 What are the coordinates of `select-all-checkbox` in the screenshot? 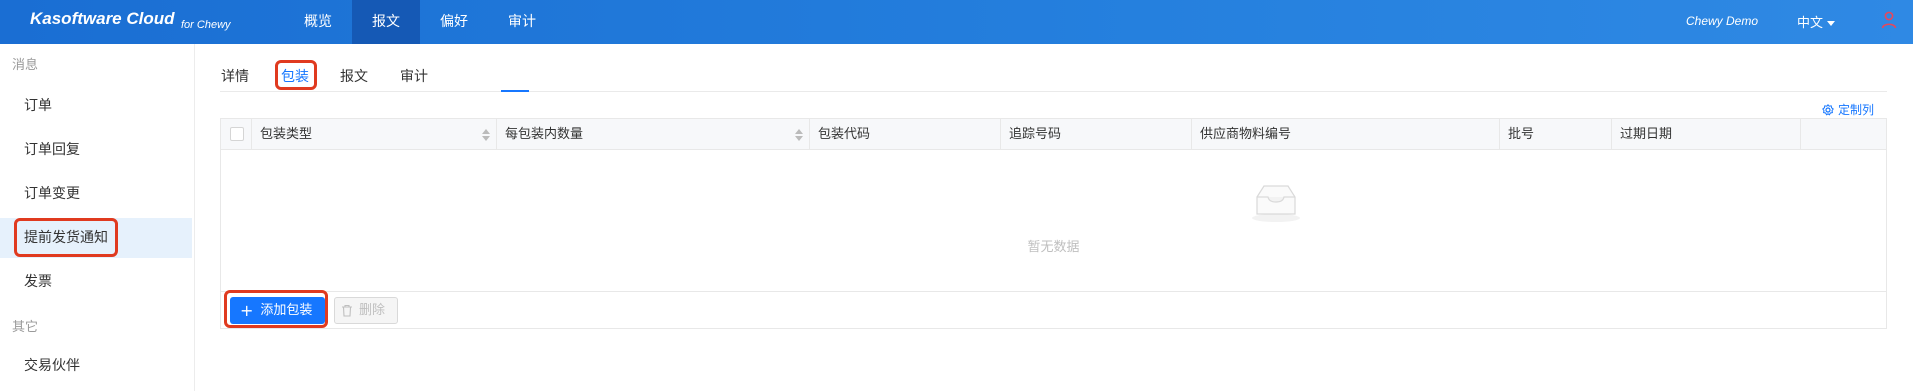 It's located at (237, 134).